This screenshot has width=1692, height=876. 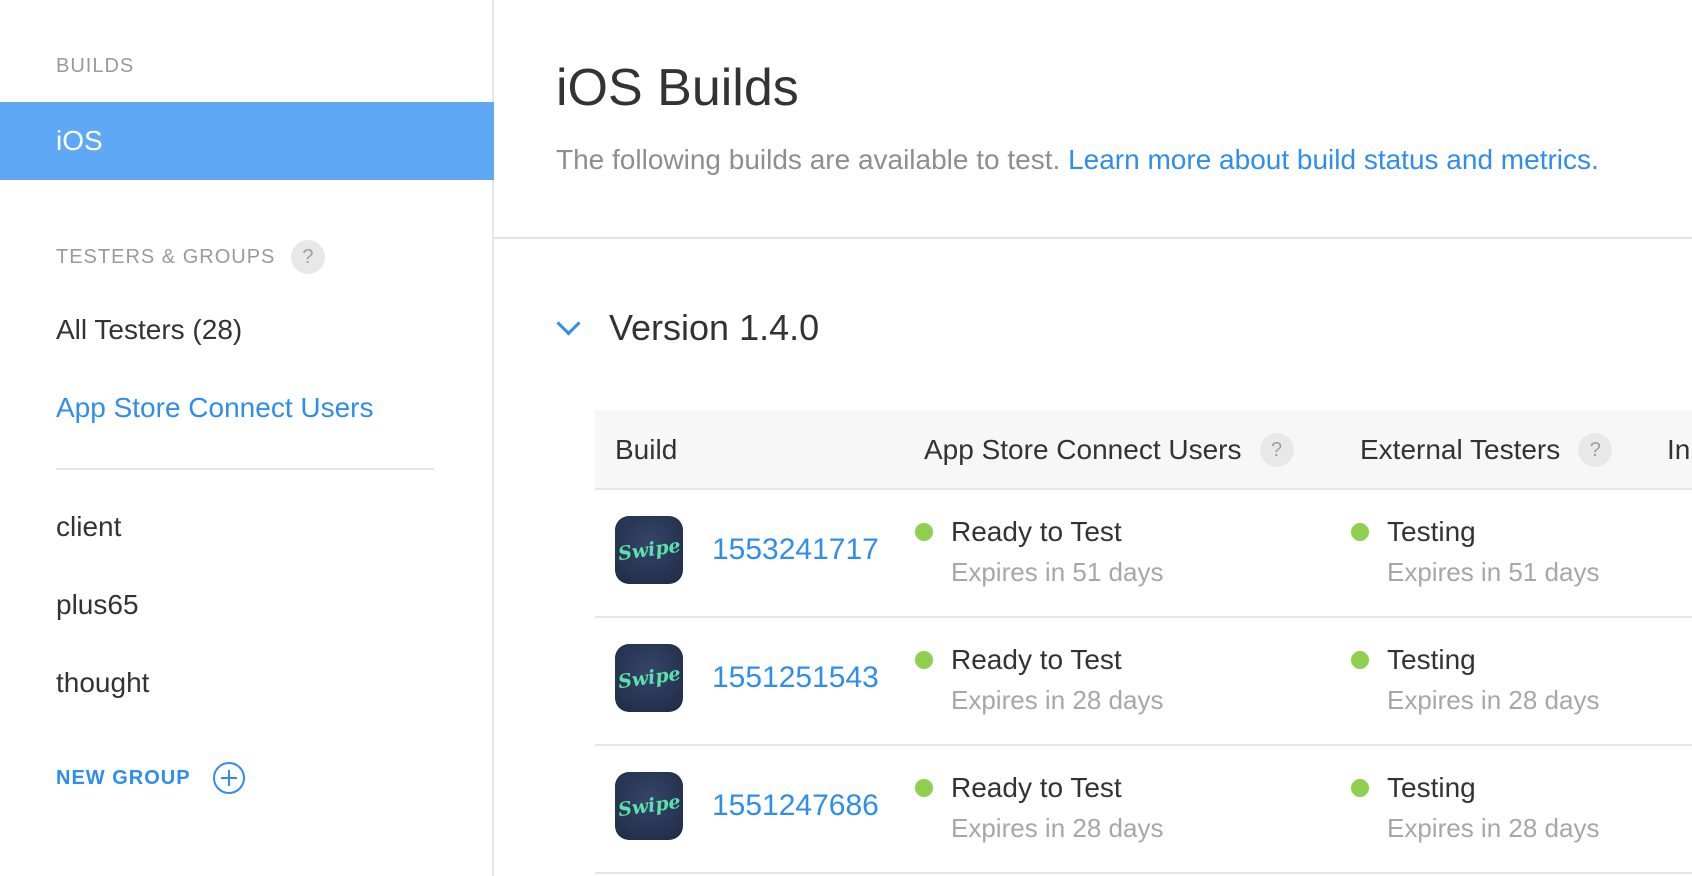 I want to click on testers-groups-label: TESTERS & GROUPS, so click(x=166, y=257).